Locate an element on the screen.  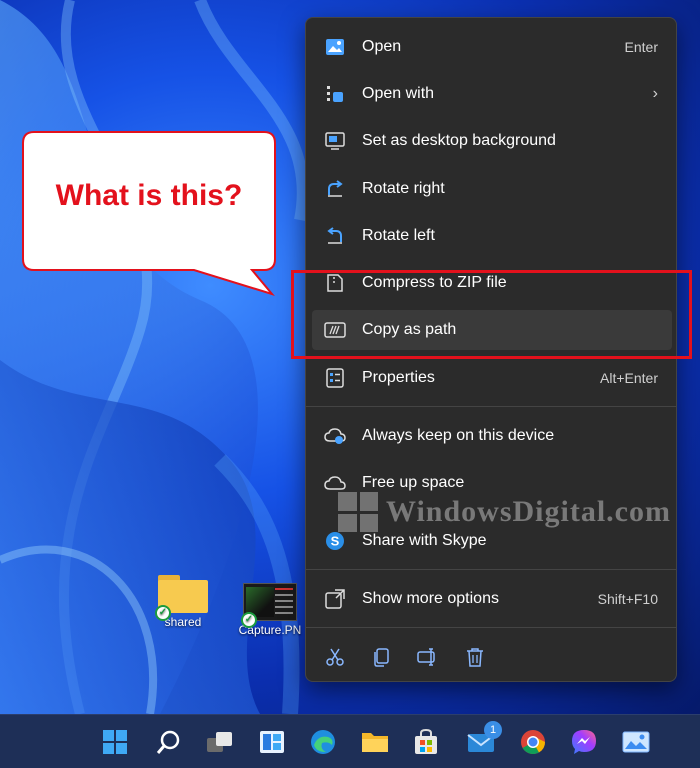
menu-item-show-more-options: Show more options Shift+F10 is located at coordinates (492, 599).